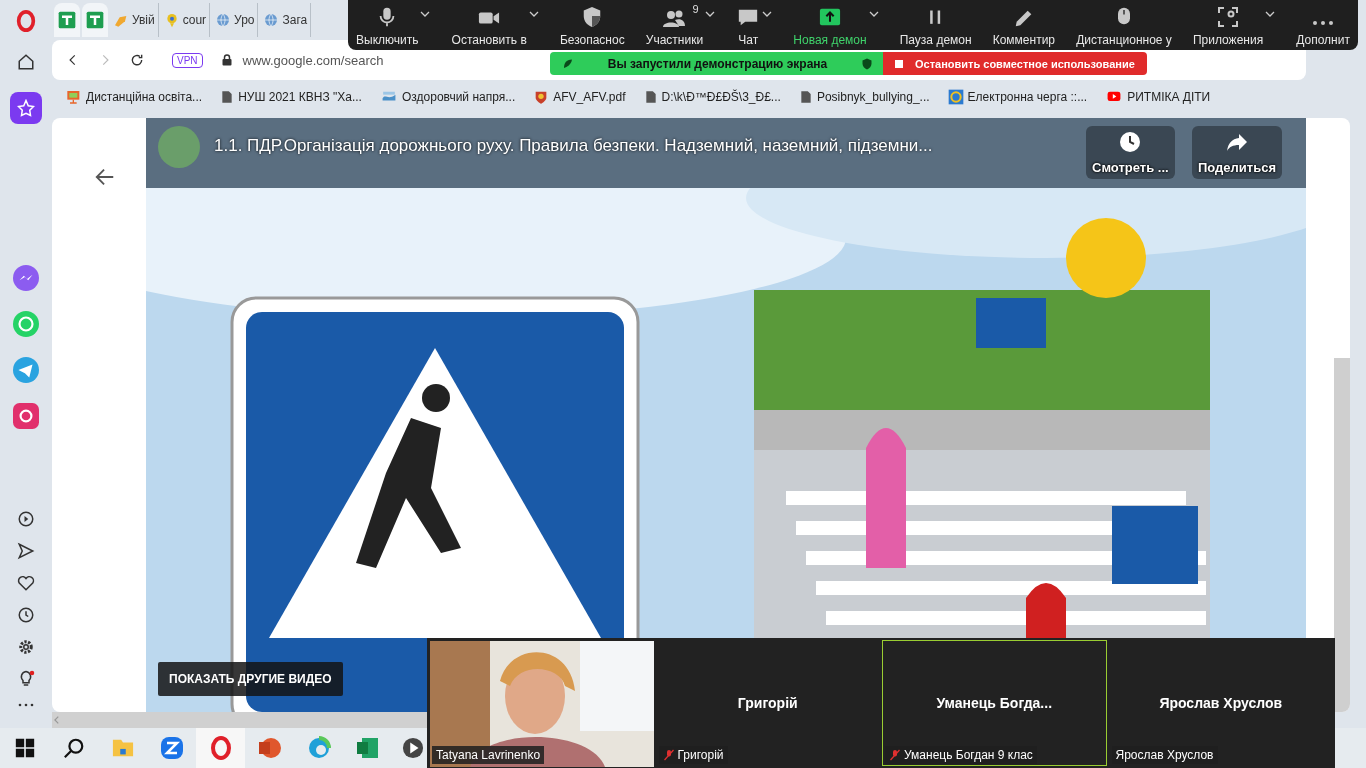 This screenshot has width=1366, height=768. What do you see at coordinates (74, 97) in the screenshot?
I see `monitor-icon` at bounding box center [74, 97].